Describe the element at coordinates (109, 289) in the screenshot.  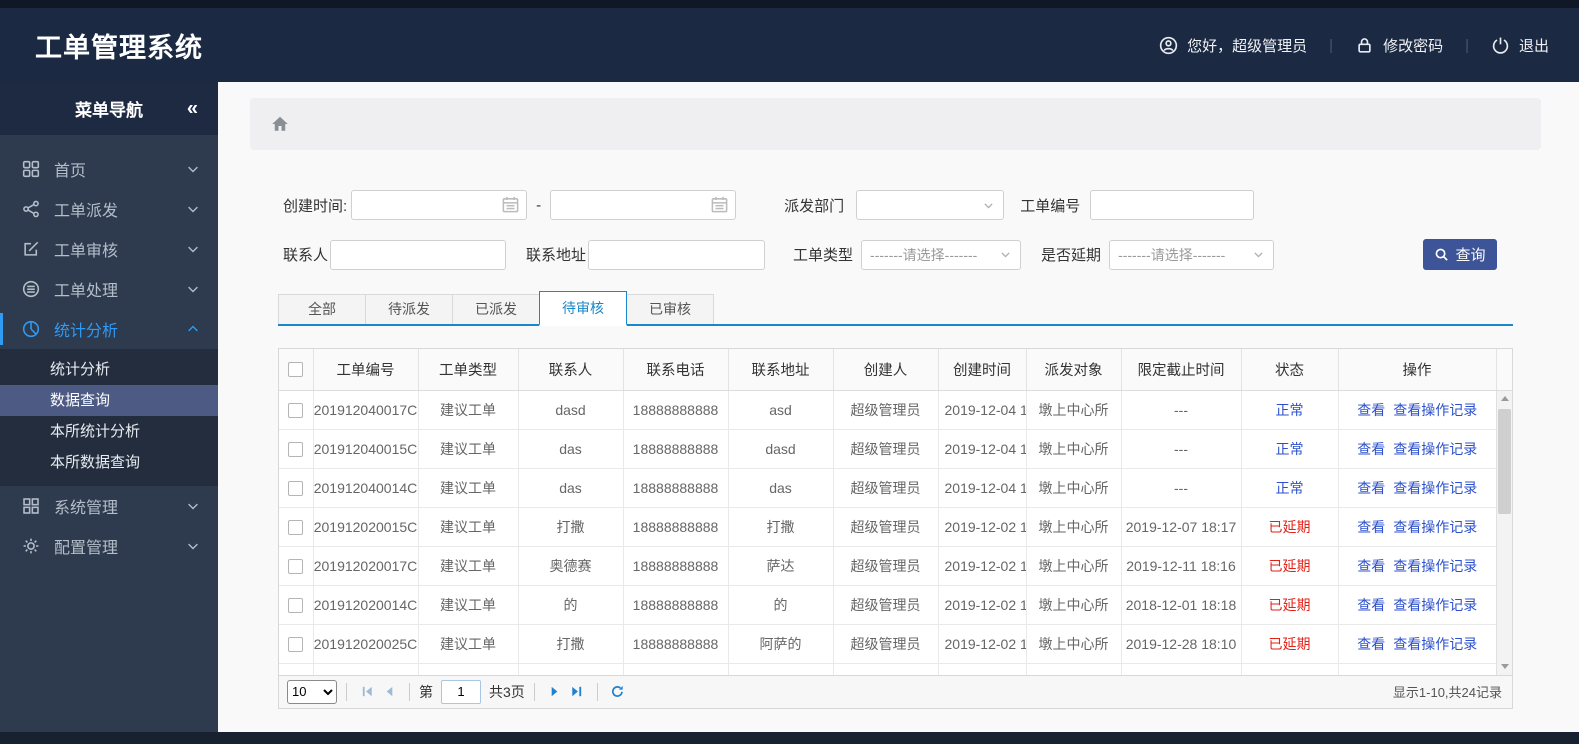
I see `sidebar-item-process: 工单处理` at that location.